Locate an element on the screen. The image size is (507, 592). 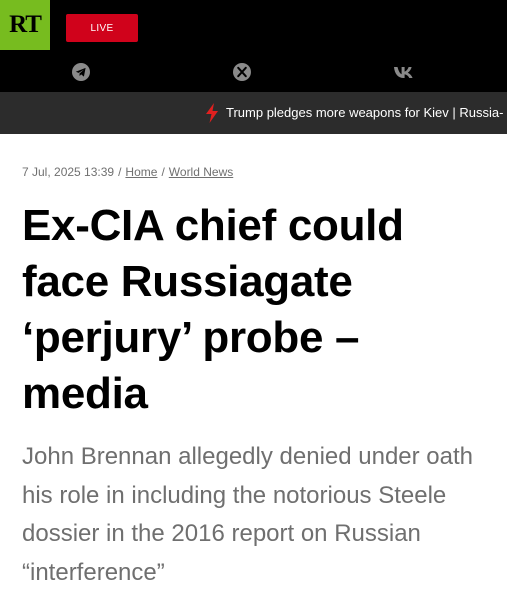
article-meta: 7 Jul, 2025 13:39/Home / World News is located at coordinates (127, 172).